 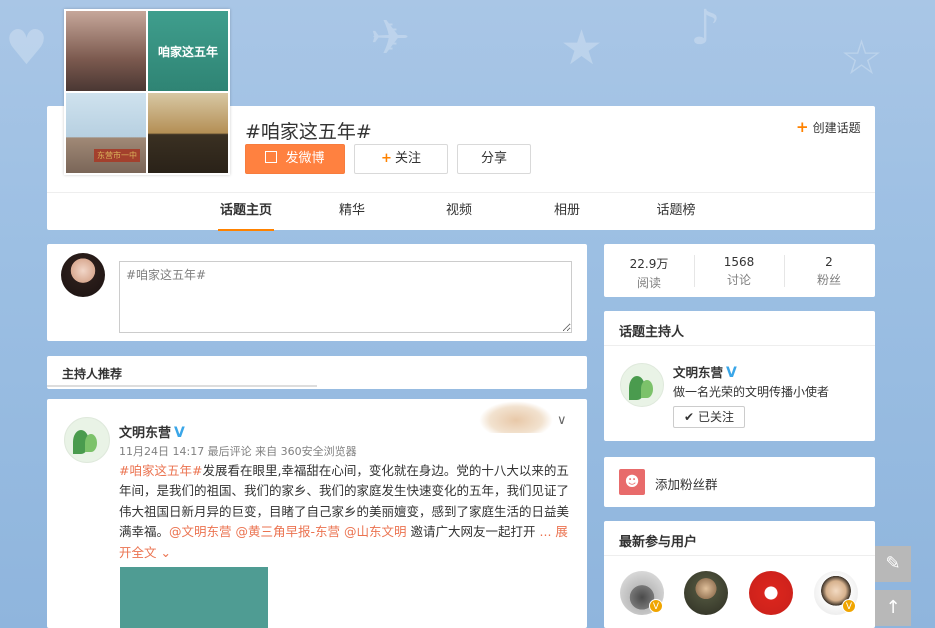 I want to click on author-name-text: 文明东营, so click(x=145, y=433).